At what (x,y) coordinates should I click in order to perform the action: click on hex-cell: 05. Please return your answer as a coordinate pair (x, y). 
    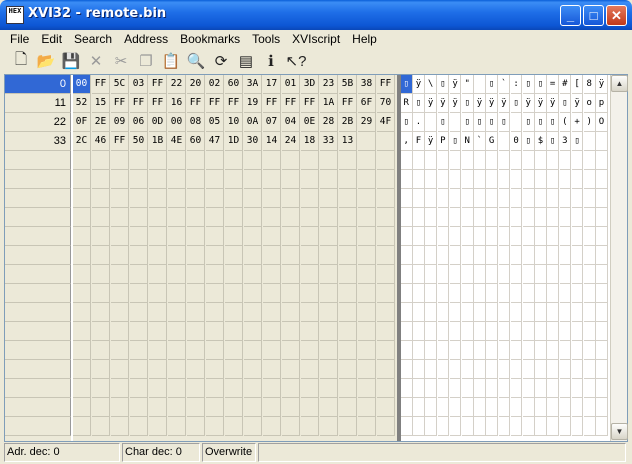
    Looking at the image, I should click on (215, 122).